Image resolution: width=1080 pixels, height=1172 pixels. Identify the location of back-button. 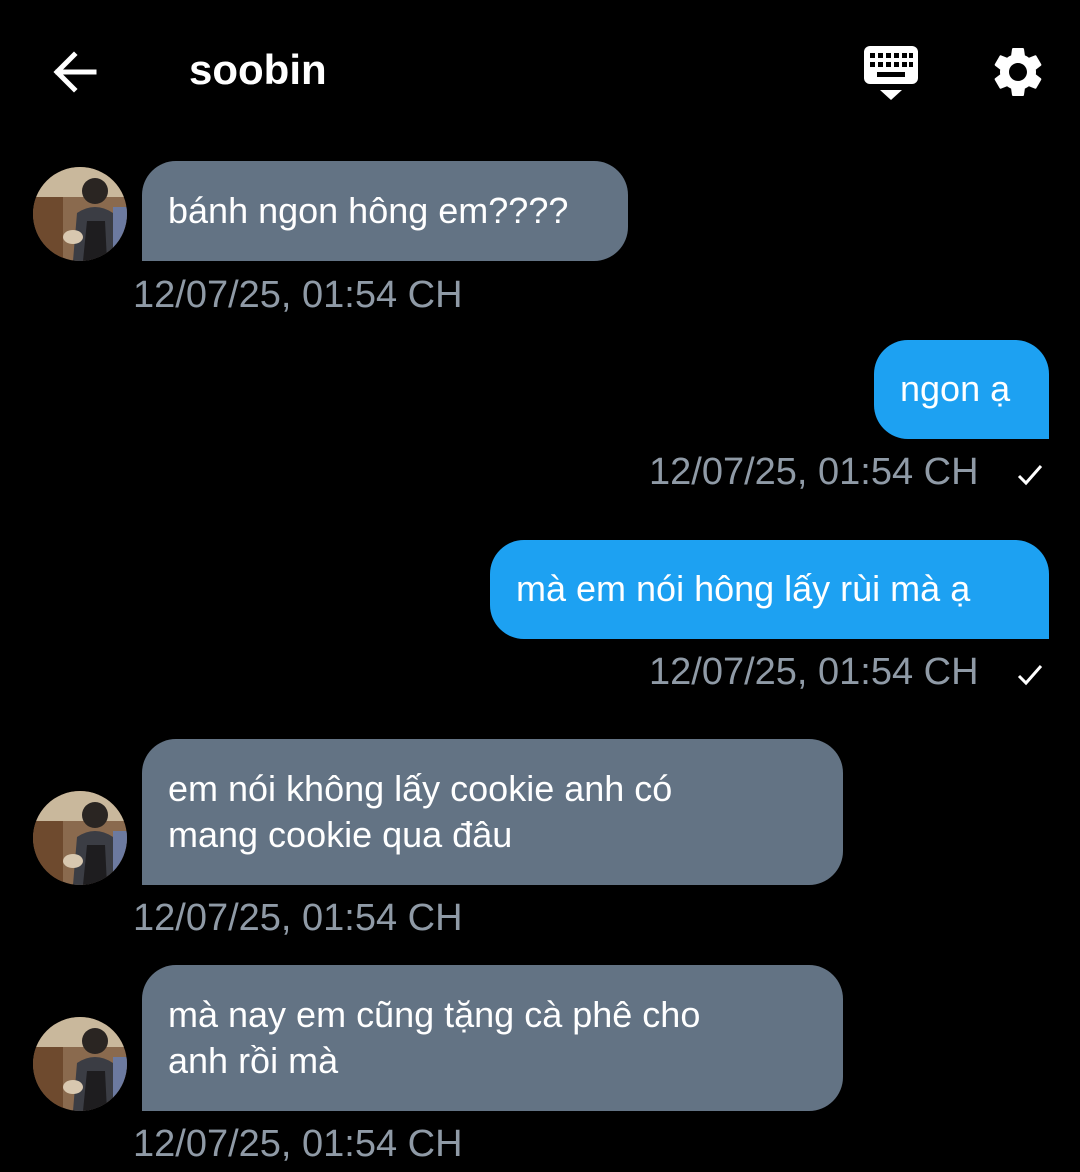
(74, 72).